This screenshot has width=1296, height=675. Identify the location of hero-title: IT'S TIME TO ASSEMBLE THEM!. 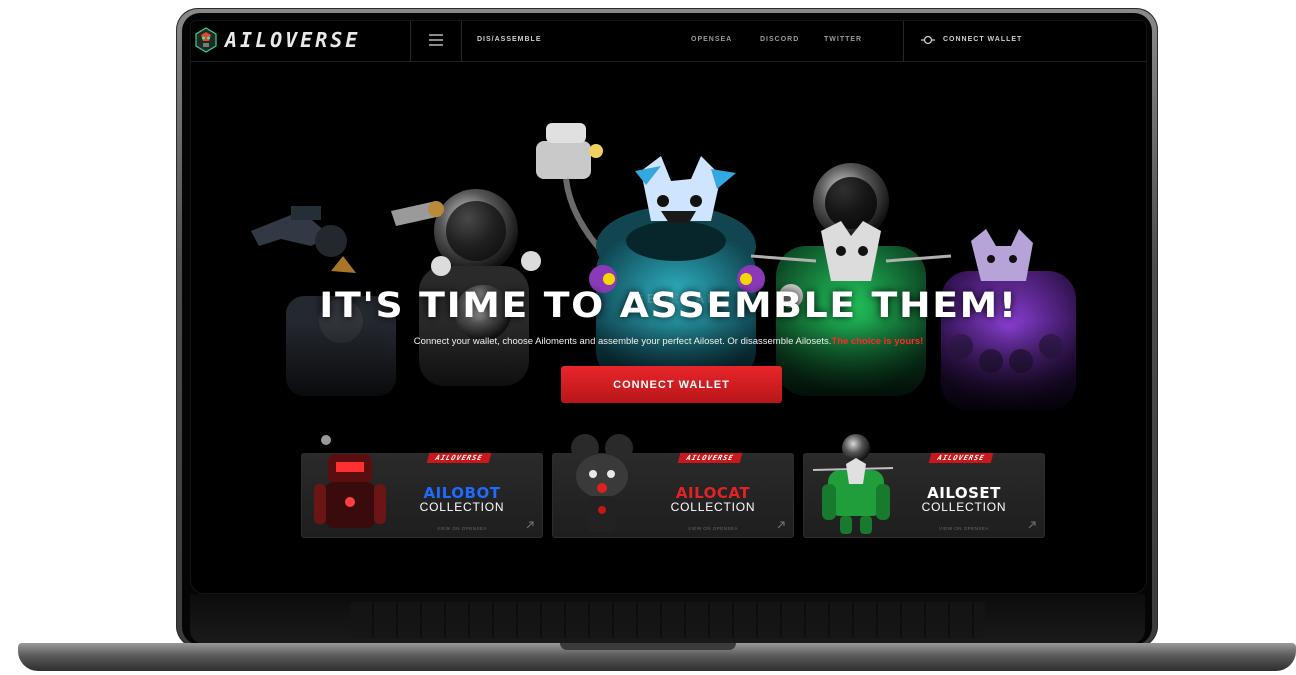
(668, 306).